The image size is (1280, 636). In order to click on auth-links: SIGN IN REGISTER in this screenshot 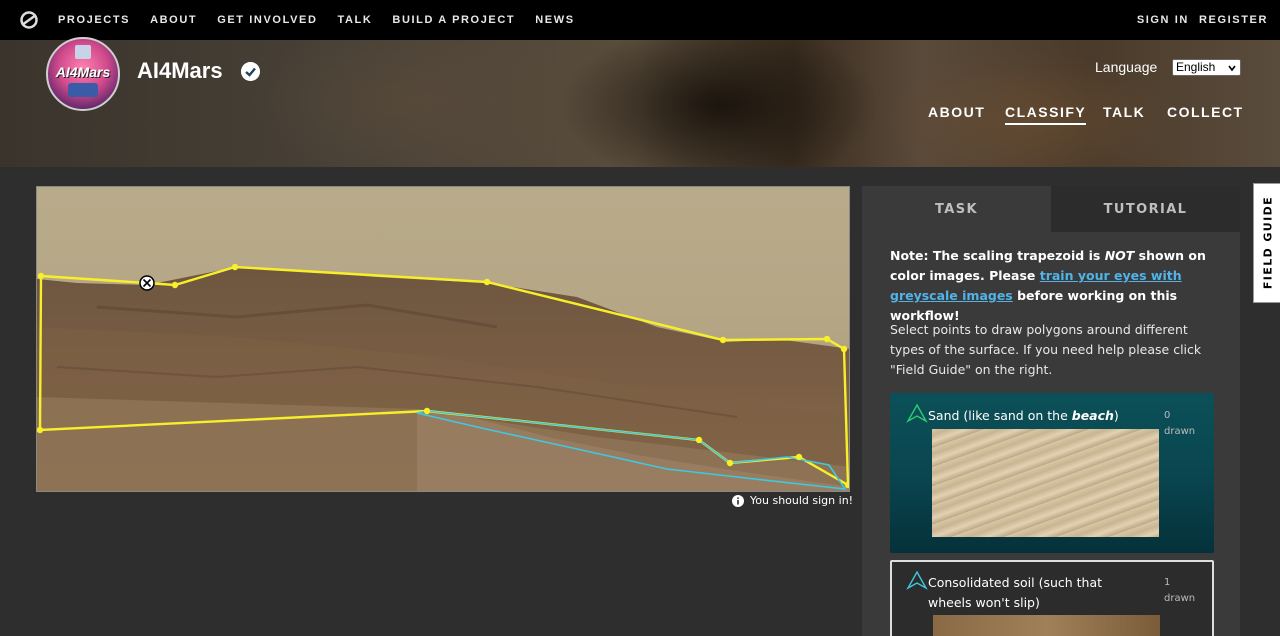, I will do `click(1207, 20)`.